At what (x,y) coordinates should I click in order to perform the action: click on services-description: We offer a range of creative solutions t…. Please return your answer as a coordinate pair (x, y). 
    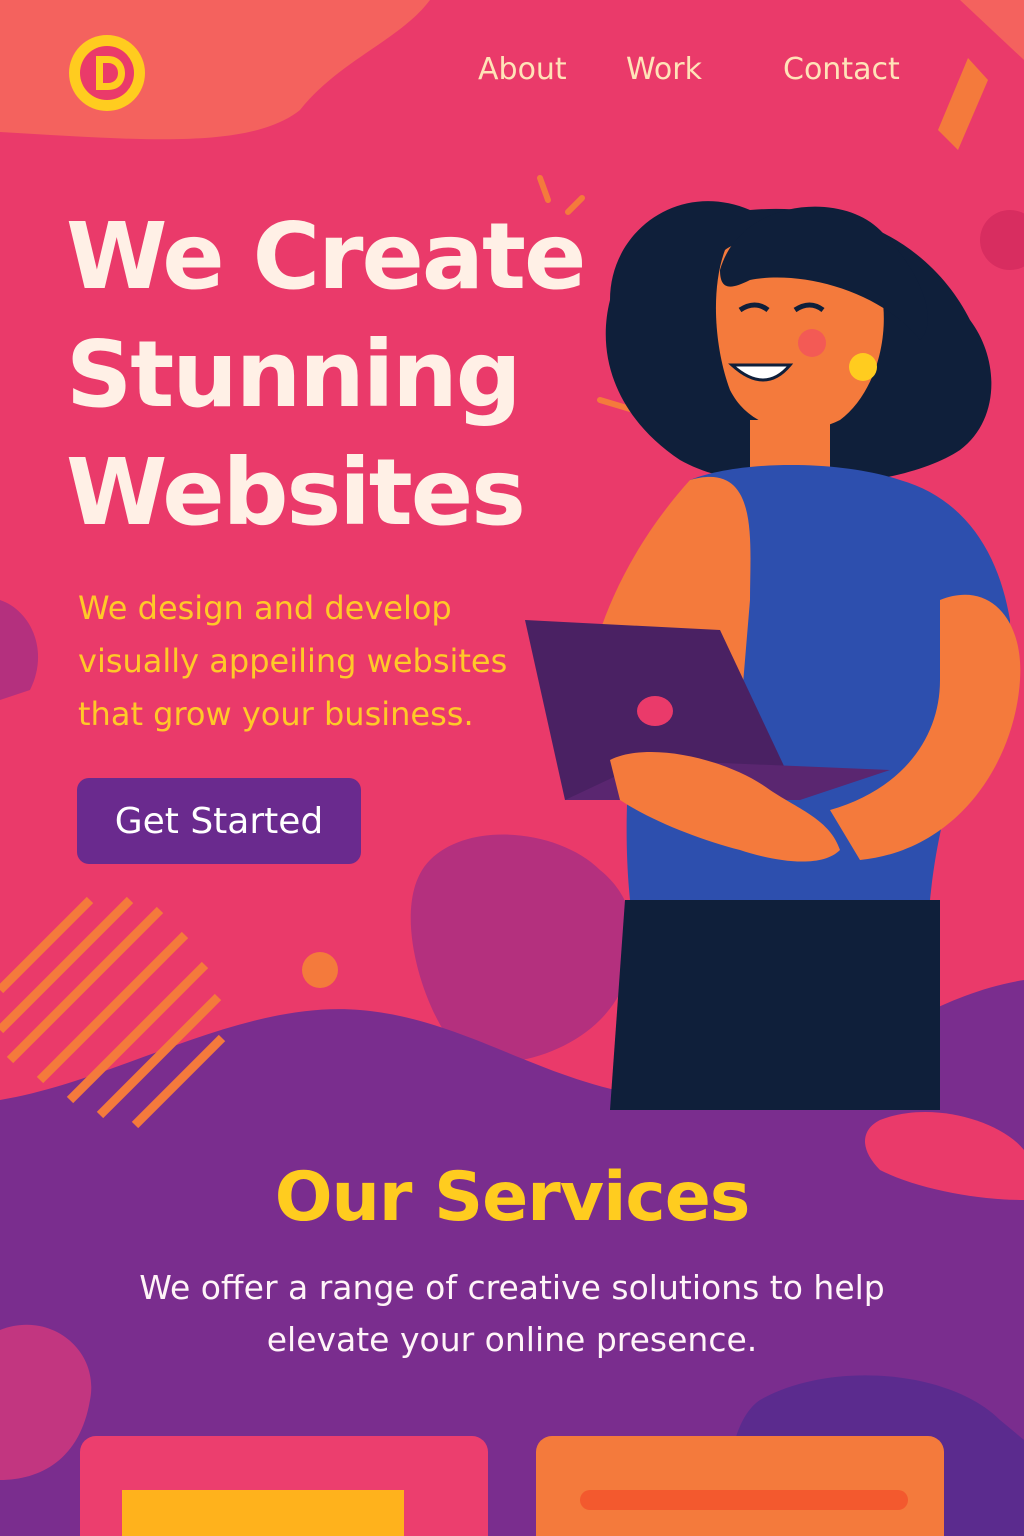
    Looking at the image, I should click on (512, 1314).